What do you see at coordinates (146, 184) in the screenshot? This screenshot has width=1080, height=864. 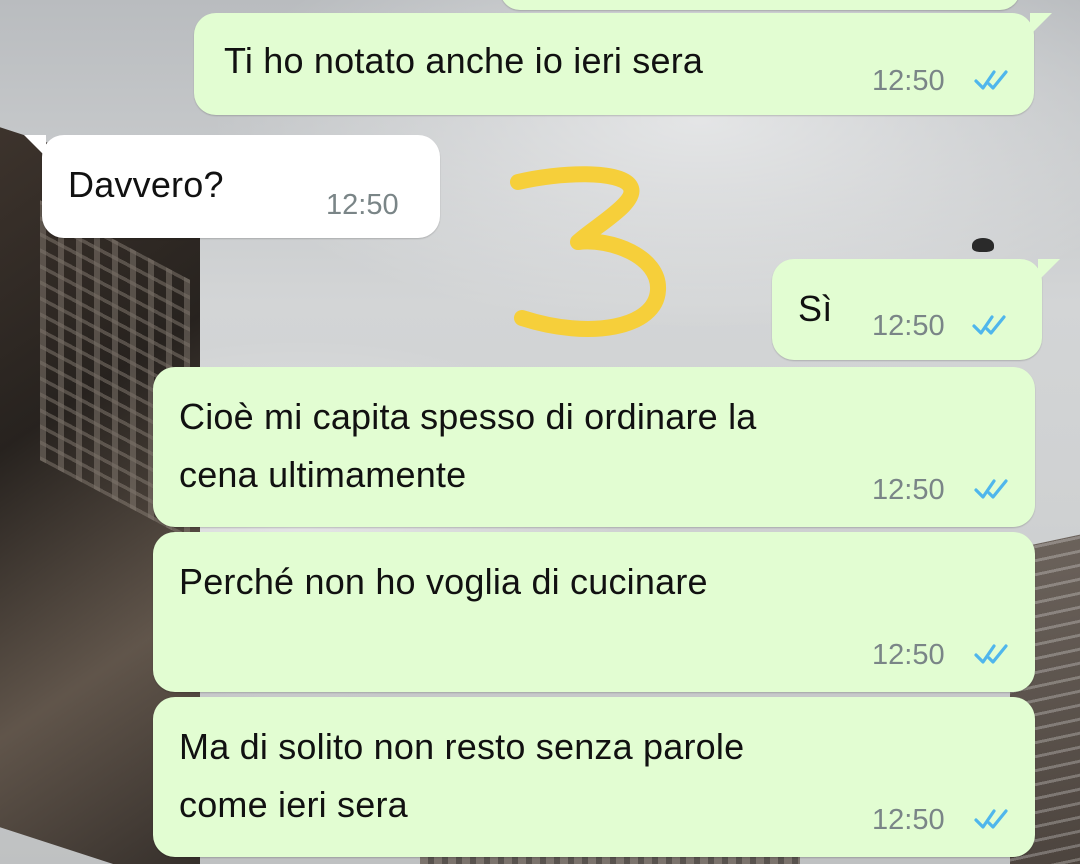 I see `message-text: Davvero?` at bounding box center [146, 184].